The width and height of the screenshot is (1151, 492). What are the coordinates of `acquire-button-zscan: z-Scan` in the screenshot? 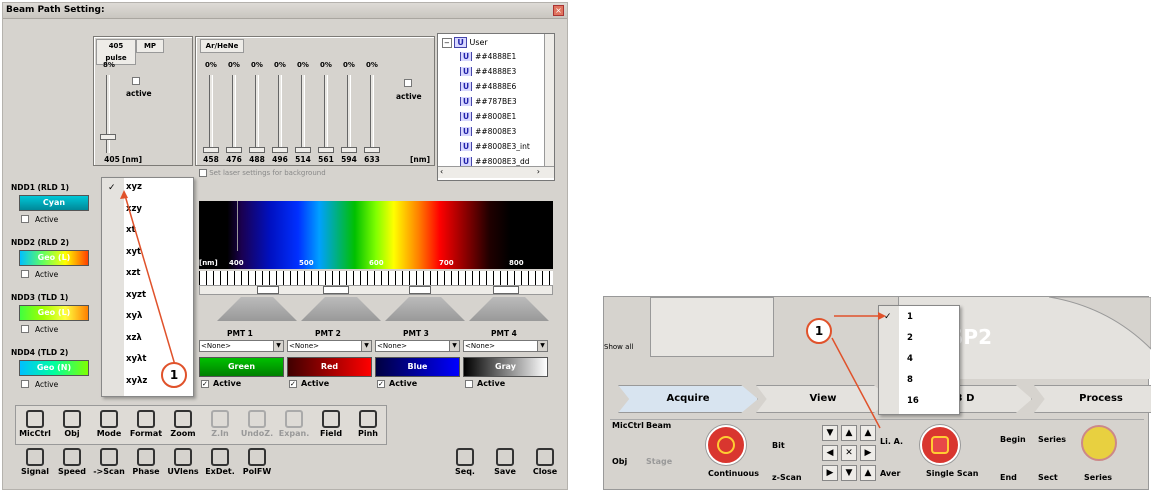 It's located at (787, 477).